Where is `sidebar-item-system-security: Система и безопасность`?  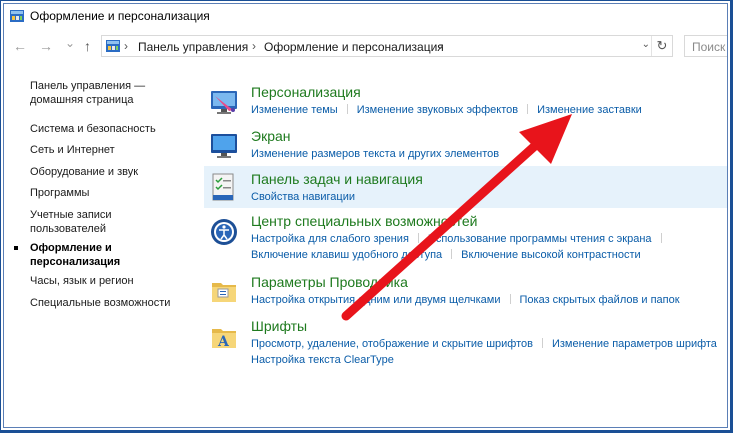 sidebar-item-system-security: Система и безопасность is located at coordinates (93, 129).